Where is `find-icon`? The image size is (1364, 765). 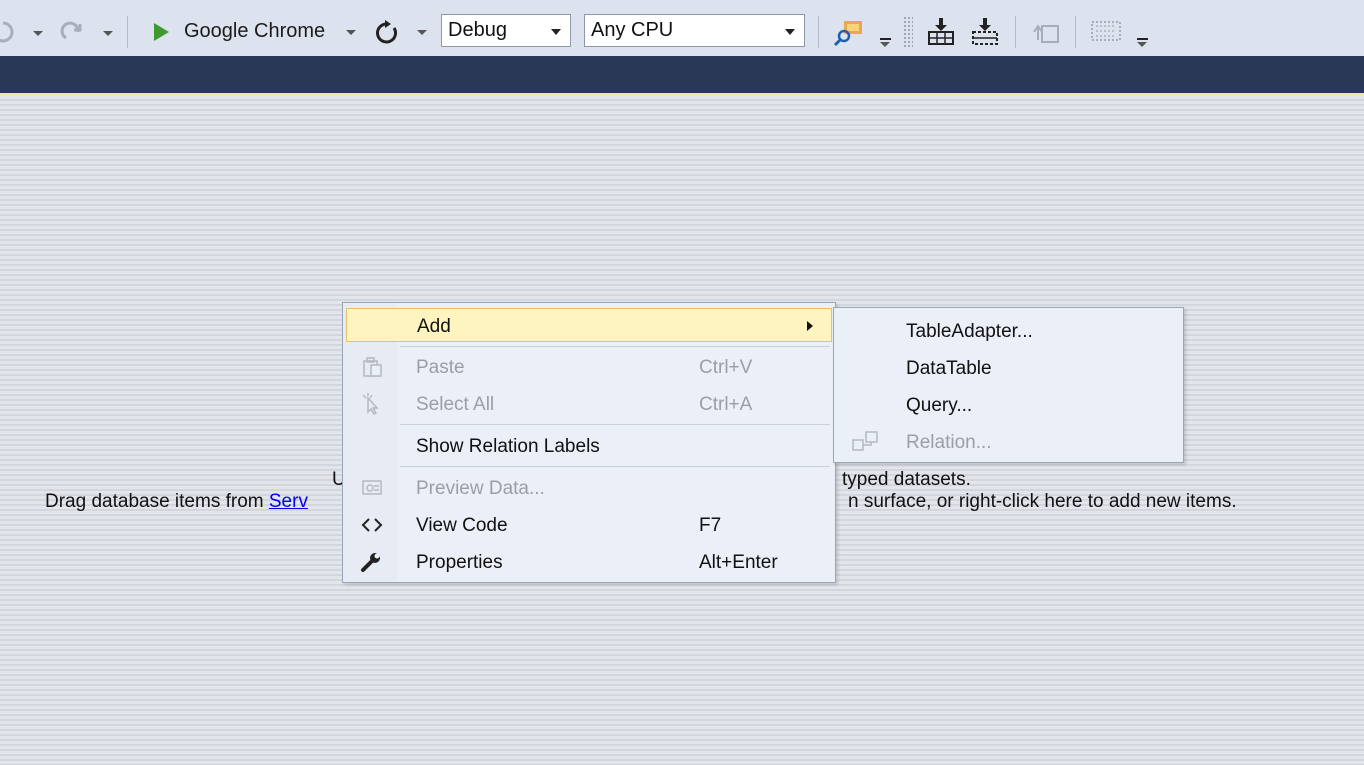
find-icon is located at coordinates (849, 33).